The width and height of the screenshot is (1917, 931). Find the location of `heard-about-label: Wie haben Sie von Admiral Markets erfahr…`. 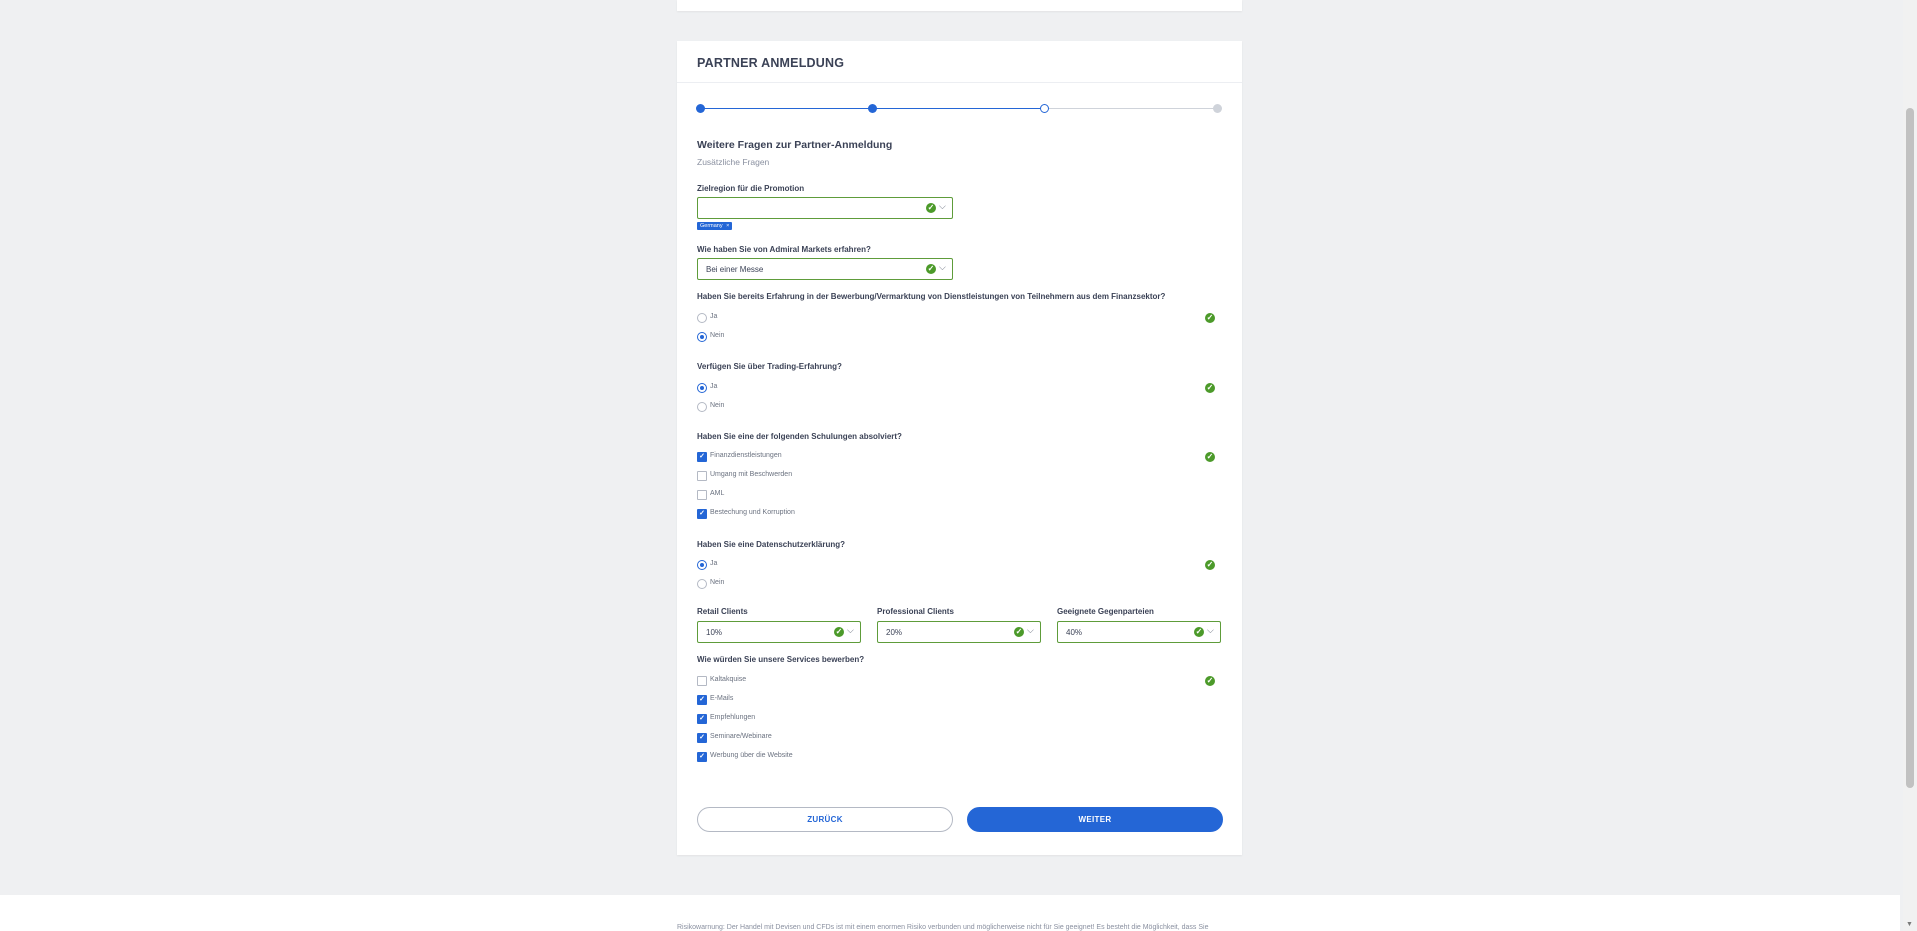

heard-about-label: Wie haben Sie von Admiral Markets erfahr… is located at coordinates (784, 249).